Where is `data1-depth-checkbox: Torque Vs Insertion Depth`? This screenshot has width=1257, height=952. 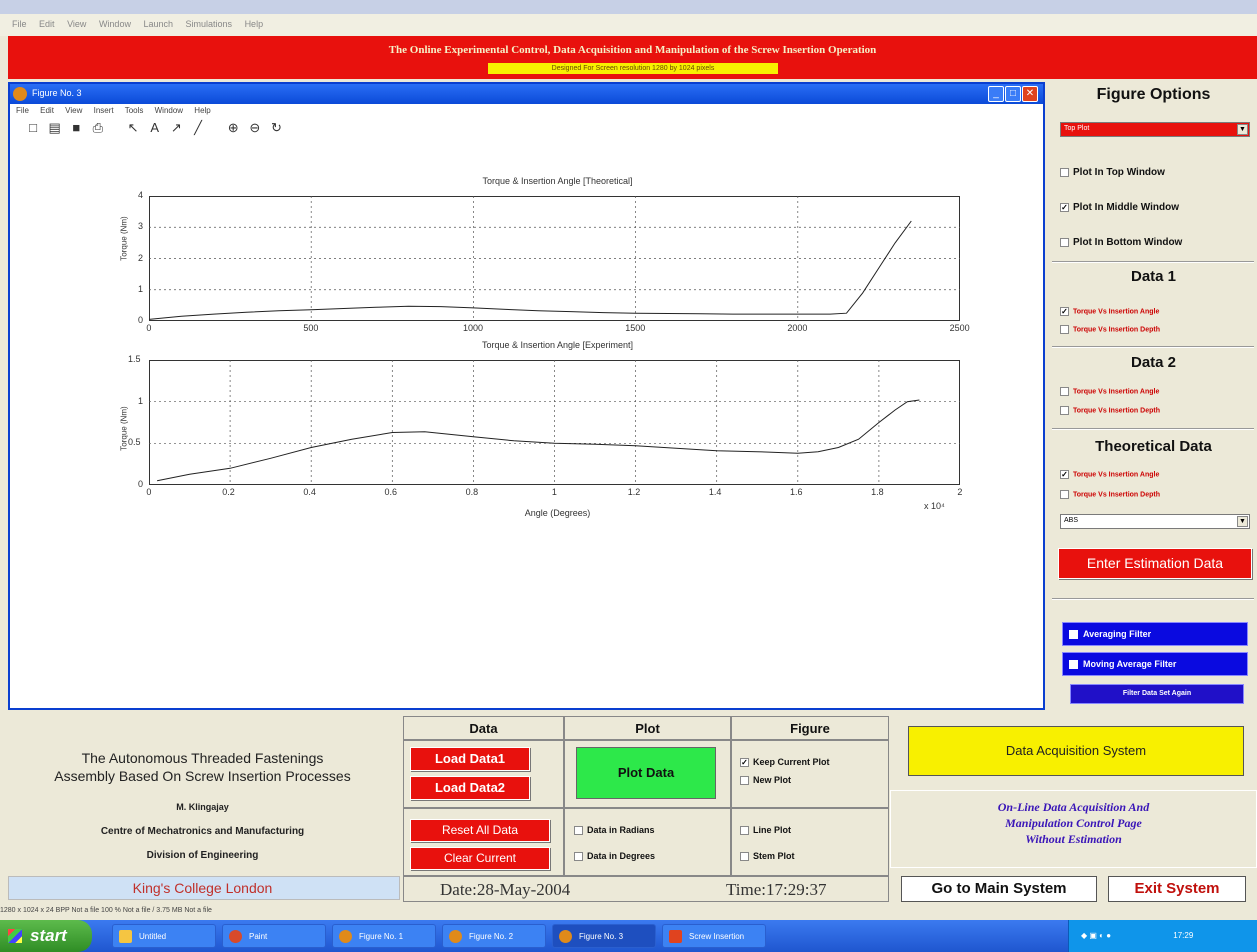 data1-depth-checkbox: Torque Vs Insertion Depth is located at coordinates (1110, 329).